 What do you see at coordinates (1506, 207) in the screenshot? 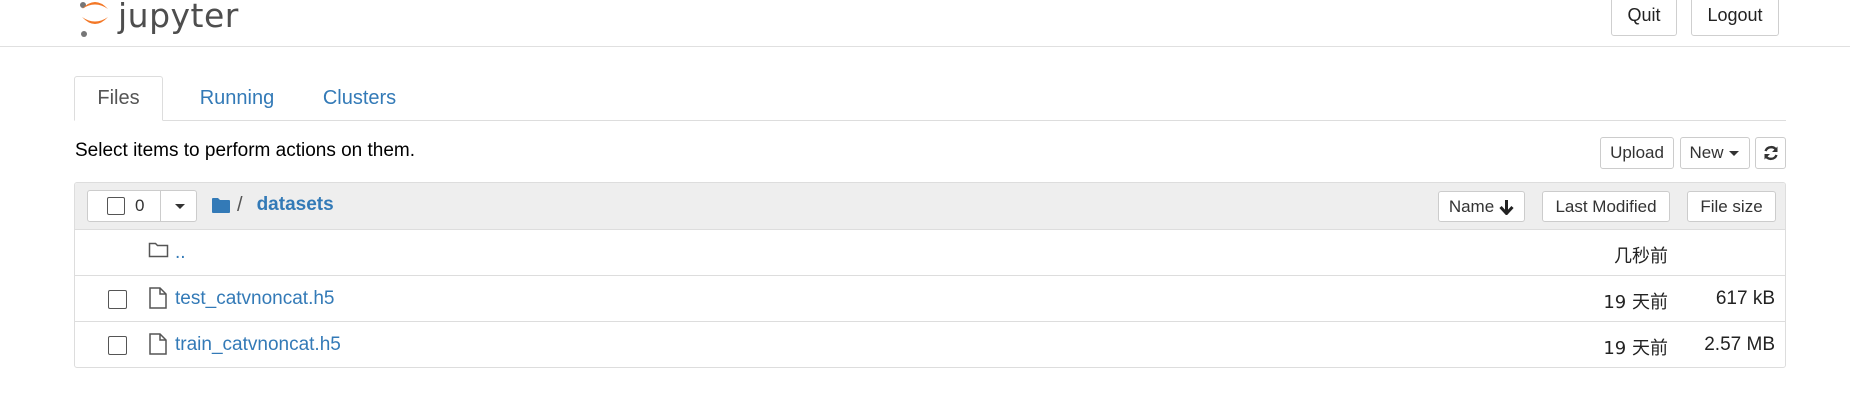
I see `arrow-down-icon` at bounding box center [1506, 207].